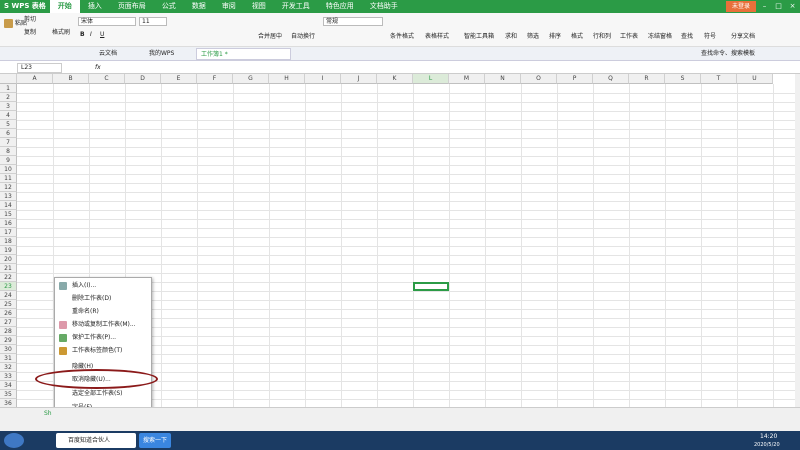  What do you see at coordinates (259, 6) in the screenshot?
I see `tab-view: 视图` at bounding box center [259, 6].